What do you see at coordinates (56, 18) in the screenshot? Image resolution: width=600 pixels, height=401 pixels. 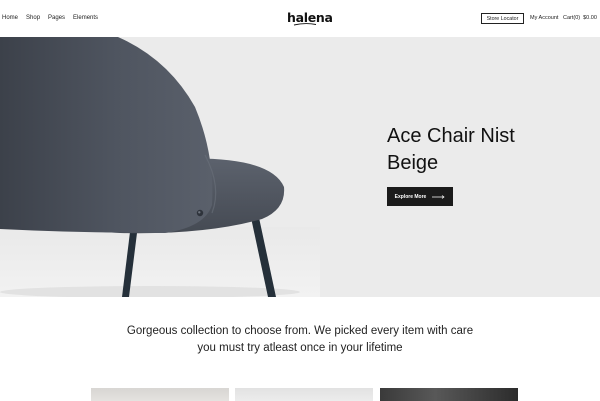 I see `nav-pages: Pages` at bounding box center [56, 18].